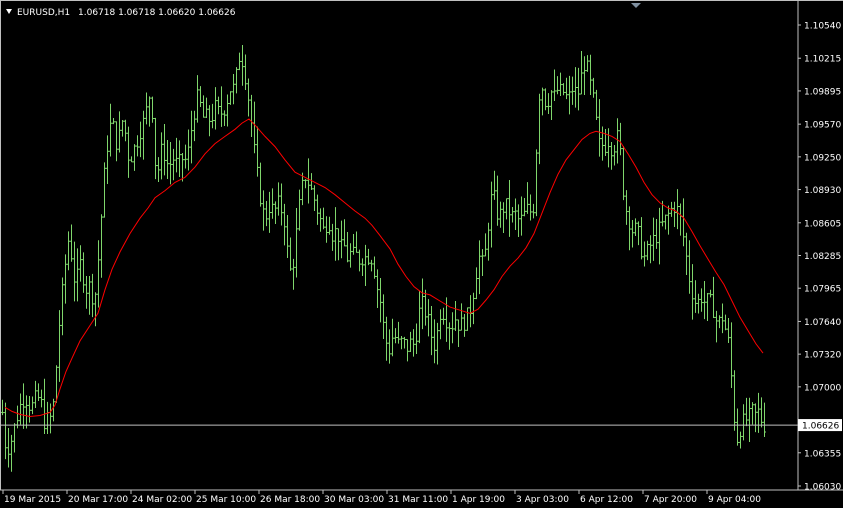 The image size is (843, 508). Describe the element at coordinates (822, 158) in the screenshot. I see `y-tick-label: 1.09250` at that location.